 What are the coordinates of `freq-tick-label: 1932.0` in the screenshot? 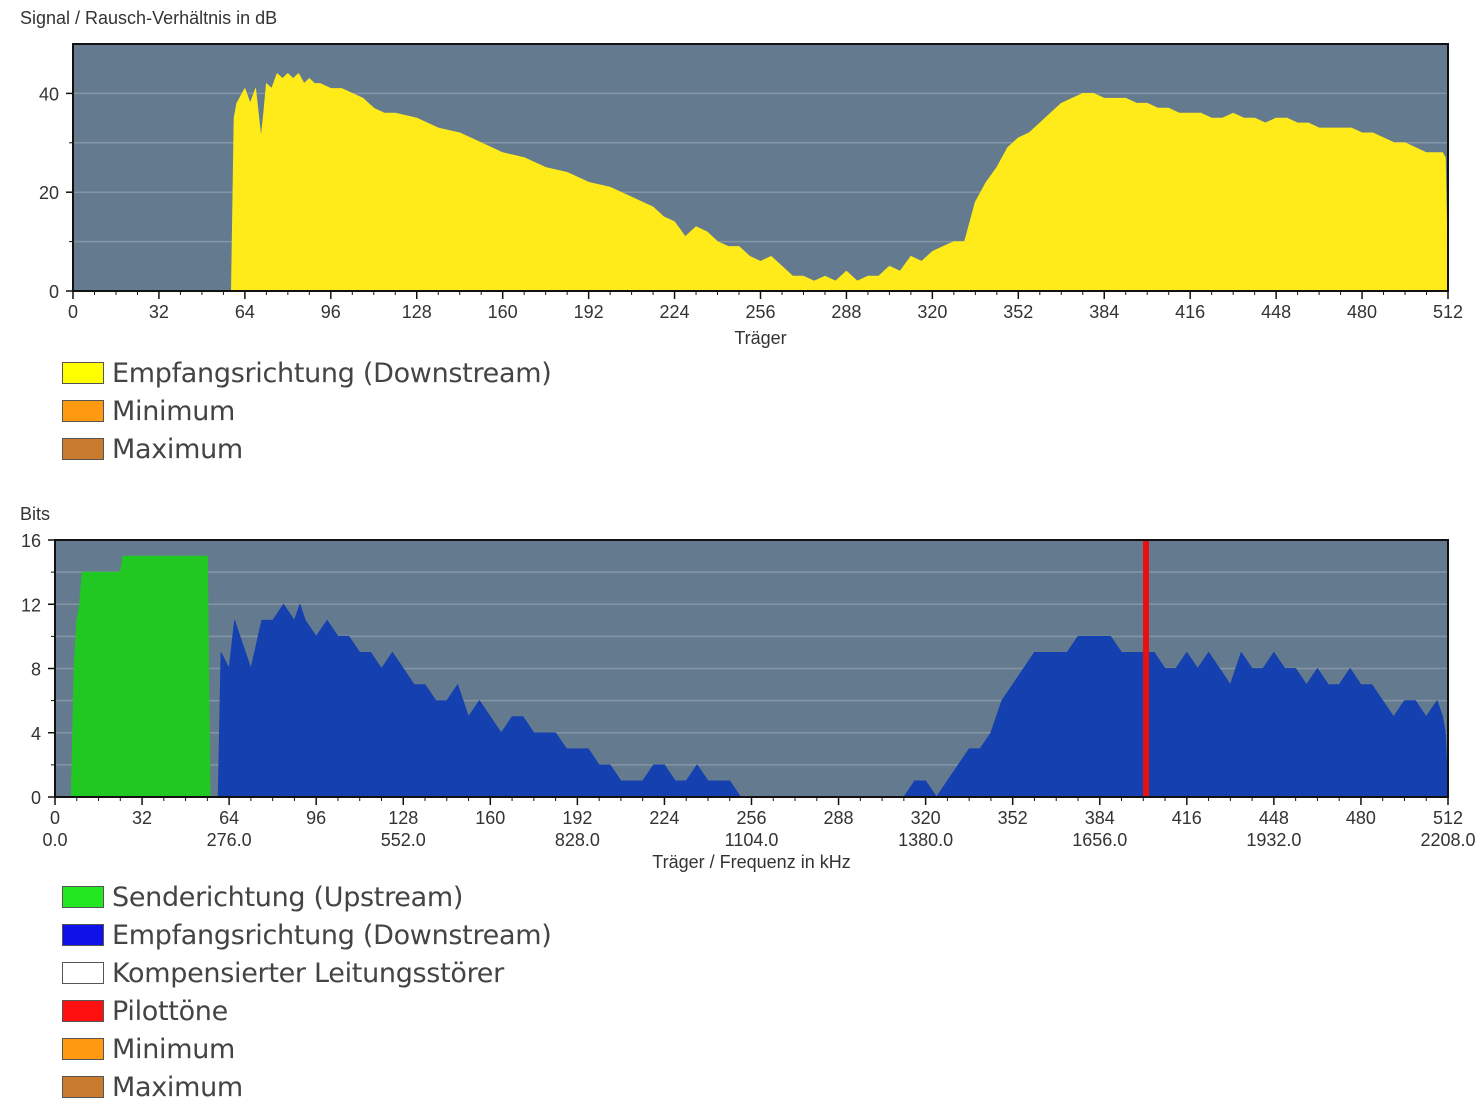 It's located at (1273, 840).